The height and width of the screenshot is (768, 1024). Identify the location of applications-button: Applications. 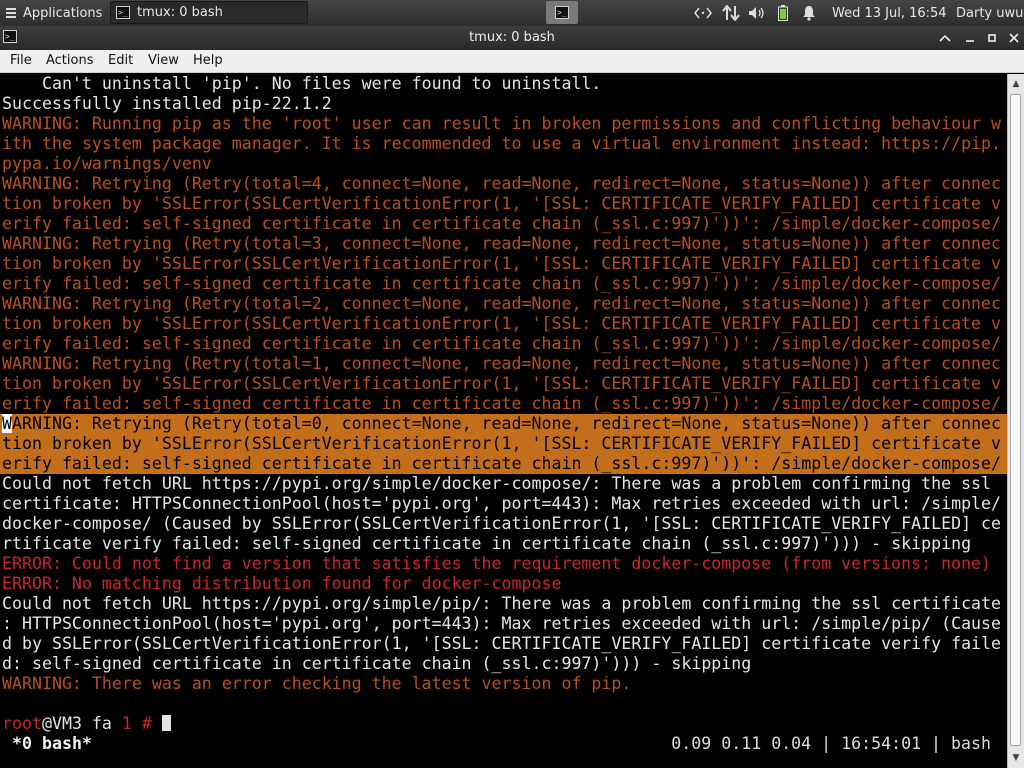
(54, 13).